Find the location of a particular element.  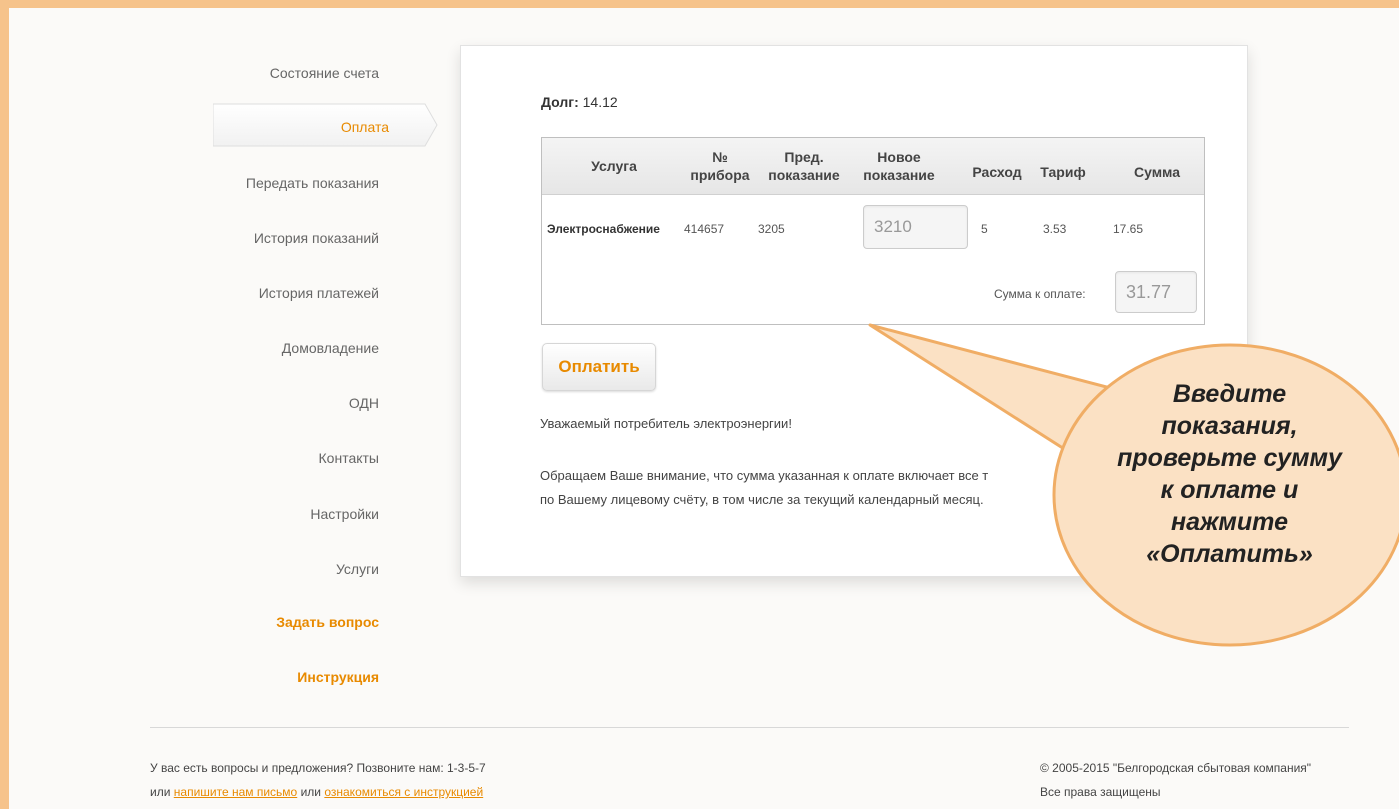

active-tab-arrow-shape is located at coordinates (325, 125).